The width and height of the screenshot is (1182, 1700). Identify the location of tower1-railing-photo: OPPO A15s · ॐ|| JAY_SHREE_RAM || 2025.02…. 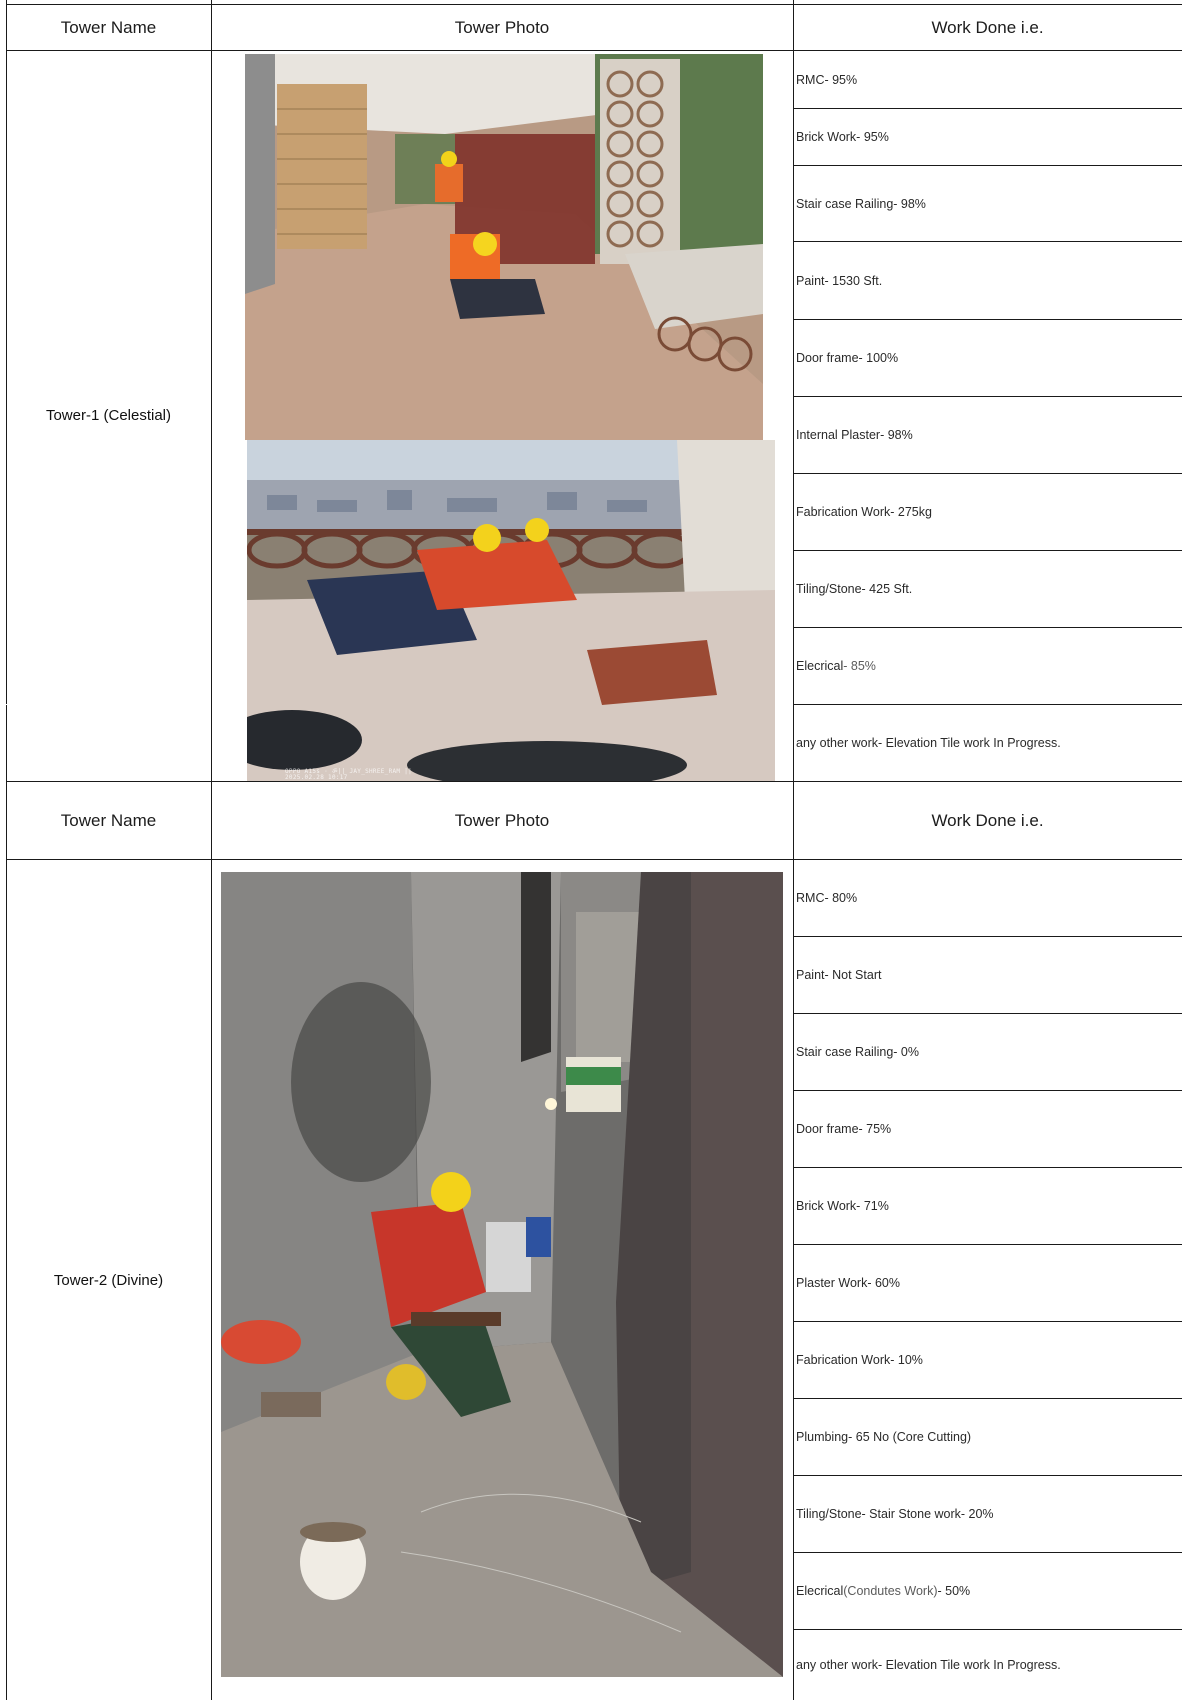
(511, 610).